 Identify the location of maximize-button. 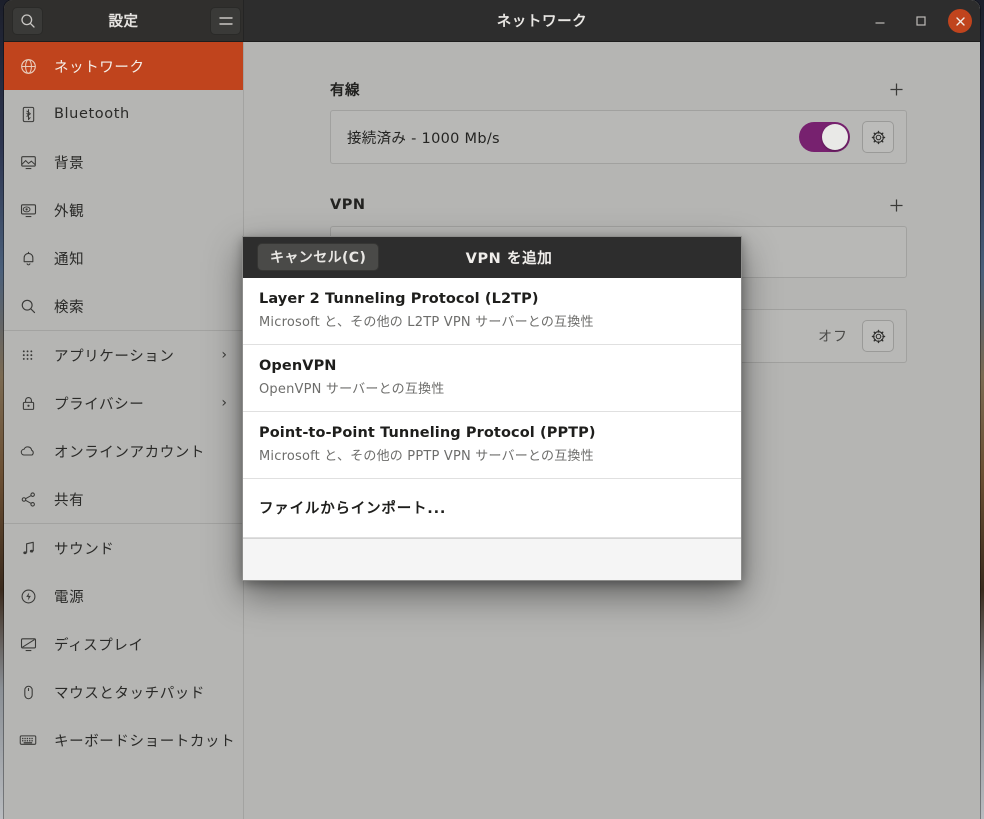
(921, 21).